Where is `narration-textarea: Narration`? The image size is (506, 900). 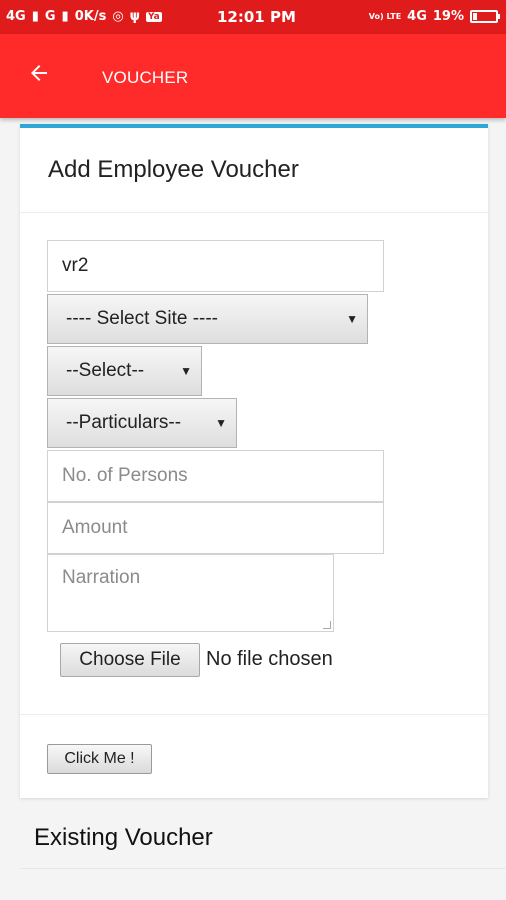 narration-textarea: Narration is located at coordinates (190, 593).